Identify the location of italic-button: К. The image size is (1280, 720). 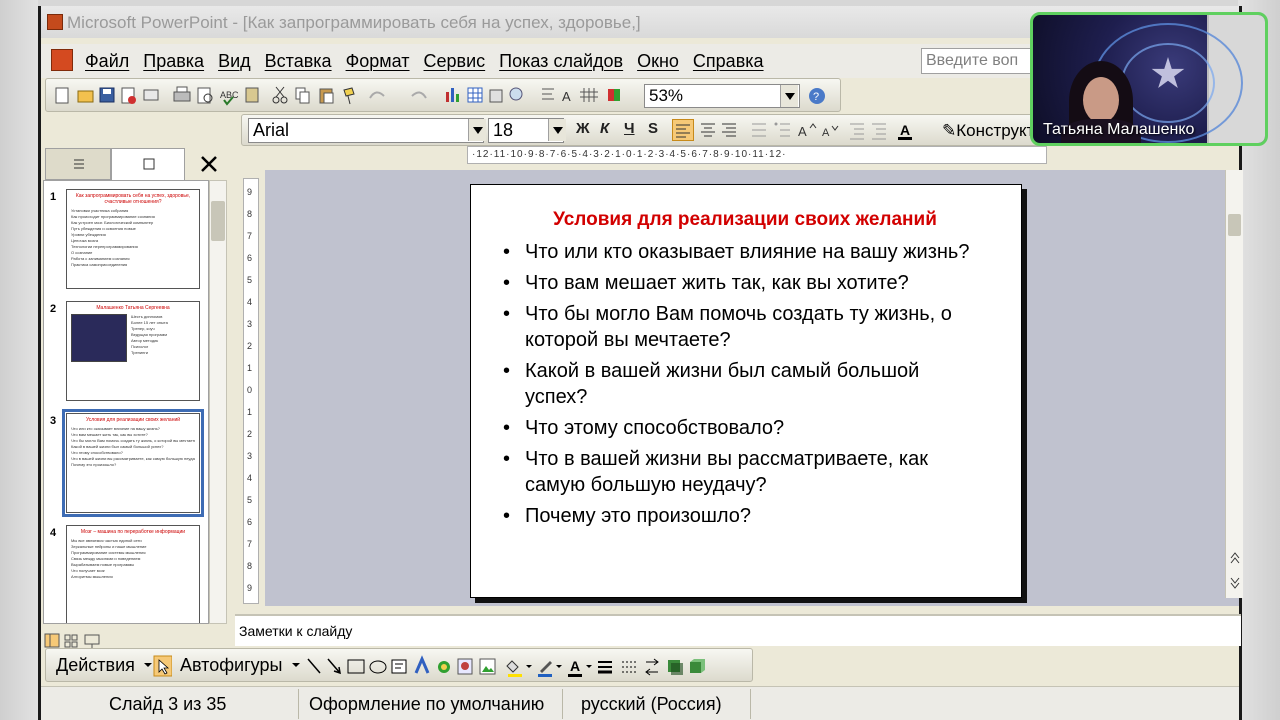
(604, 128).